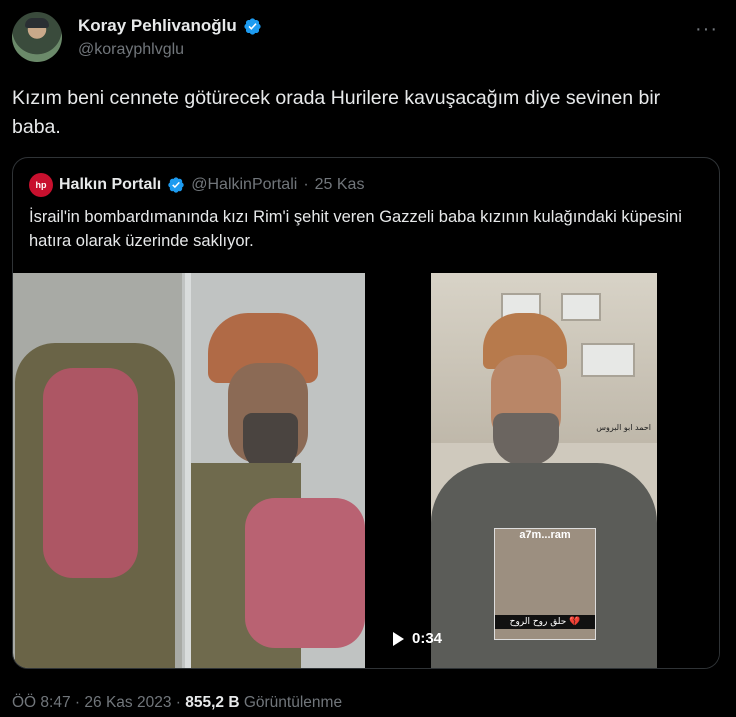  I want to click on author-avatar, so click(37, 37).